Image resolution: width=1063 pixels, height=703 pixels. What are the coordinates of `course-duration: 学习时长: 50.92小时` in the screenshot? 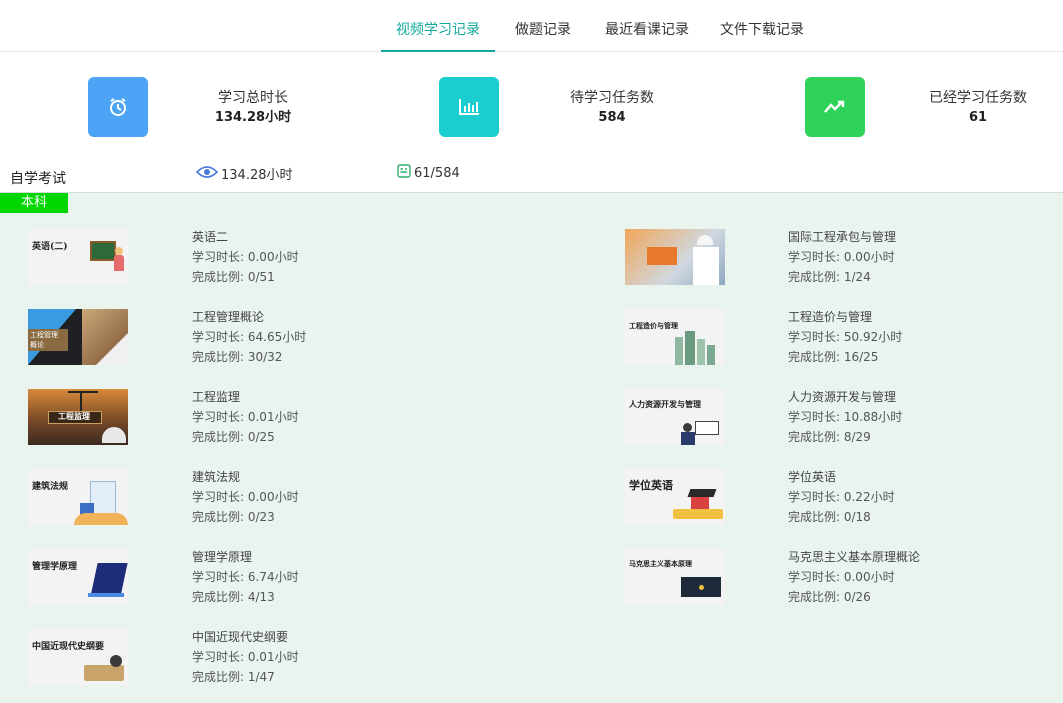 It's located at (845, 337).